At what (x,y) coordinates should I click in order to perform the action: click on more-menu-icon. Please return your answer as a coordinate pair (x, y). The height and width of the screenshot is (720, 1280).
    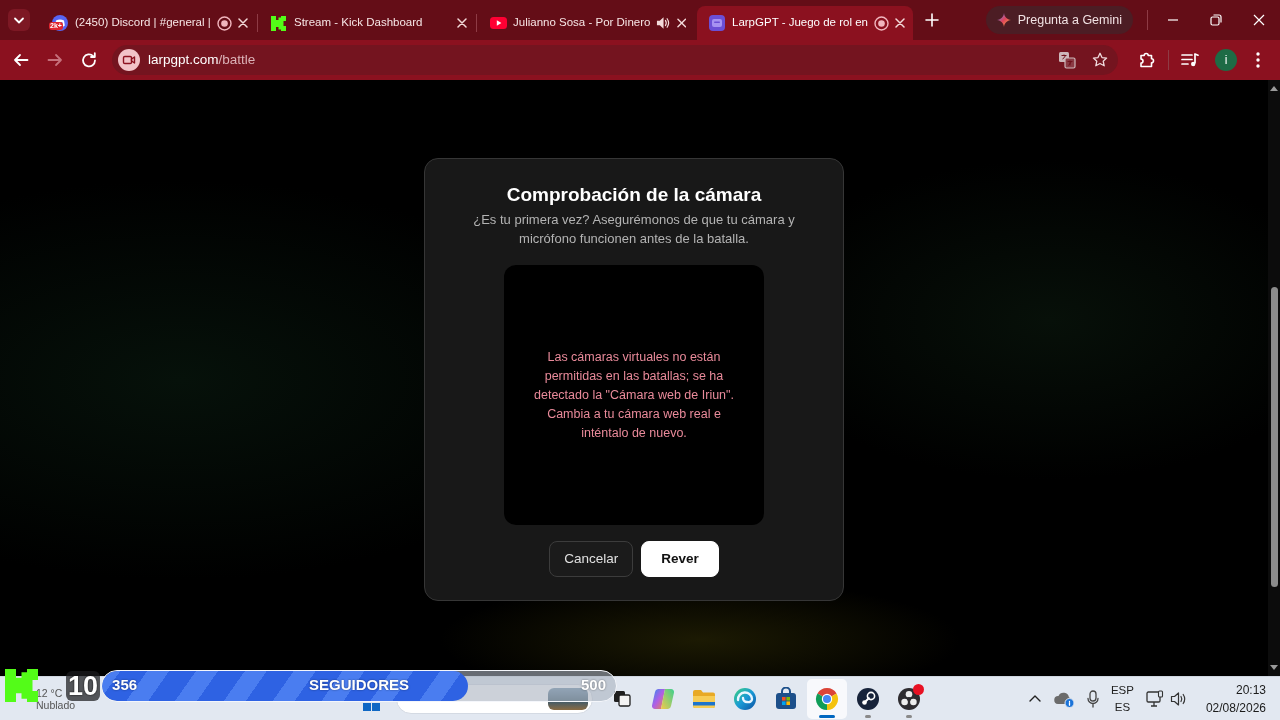
    Looking at the image, I should click on (1258, 60).